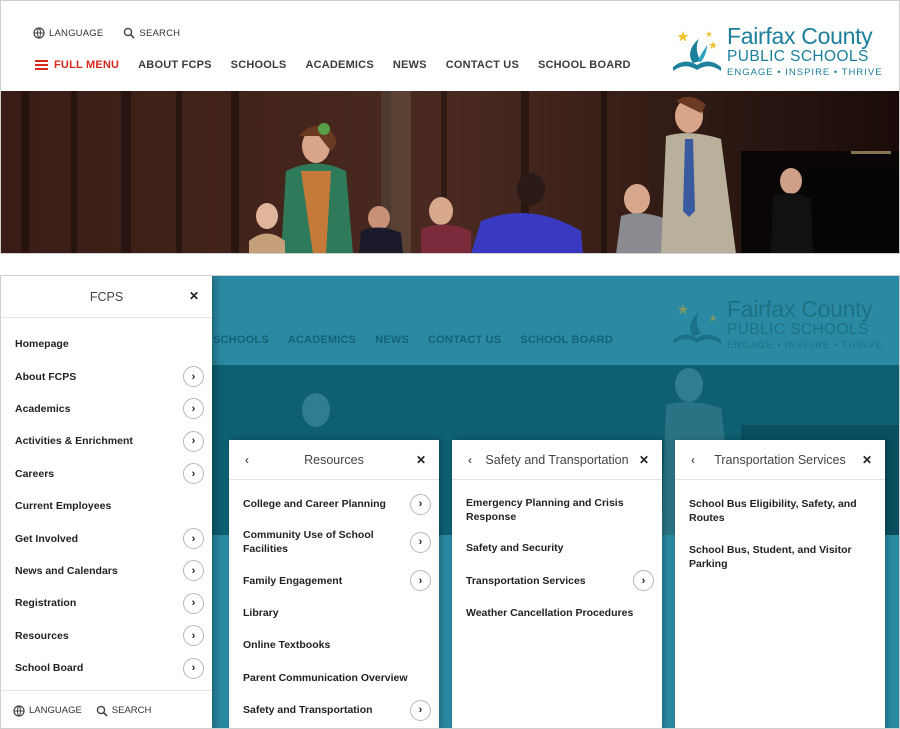 Image resolution: width=900 pixels, height=729 pixels. I want to click on panel-header: FCPS ✕, so click(106, 297).